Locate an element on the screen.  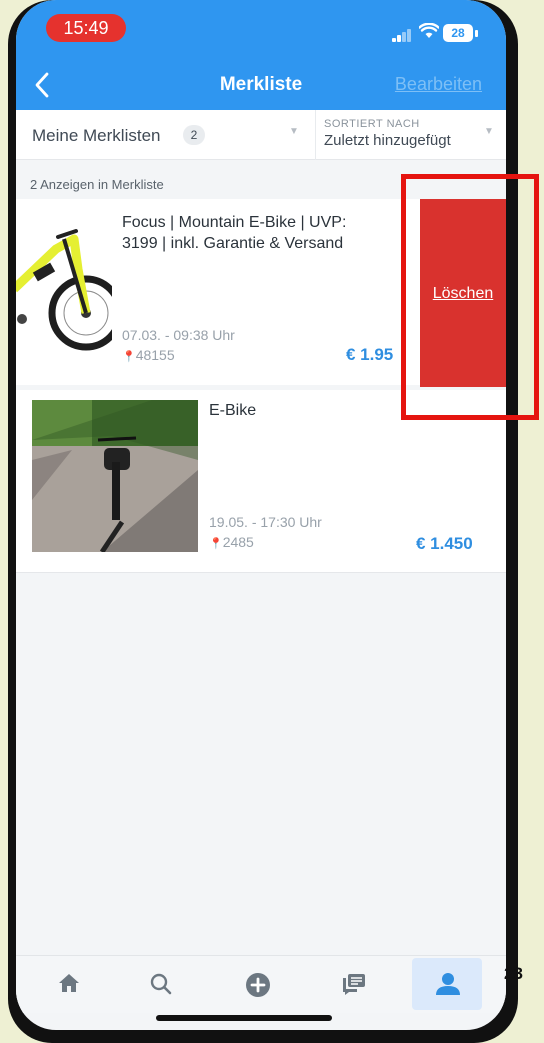
signal-icon is located at coordinates (402, 35).